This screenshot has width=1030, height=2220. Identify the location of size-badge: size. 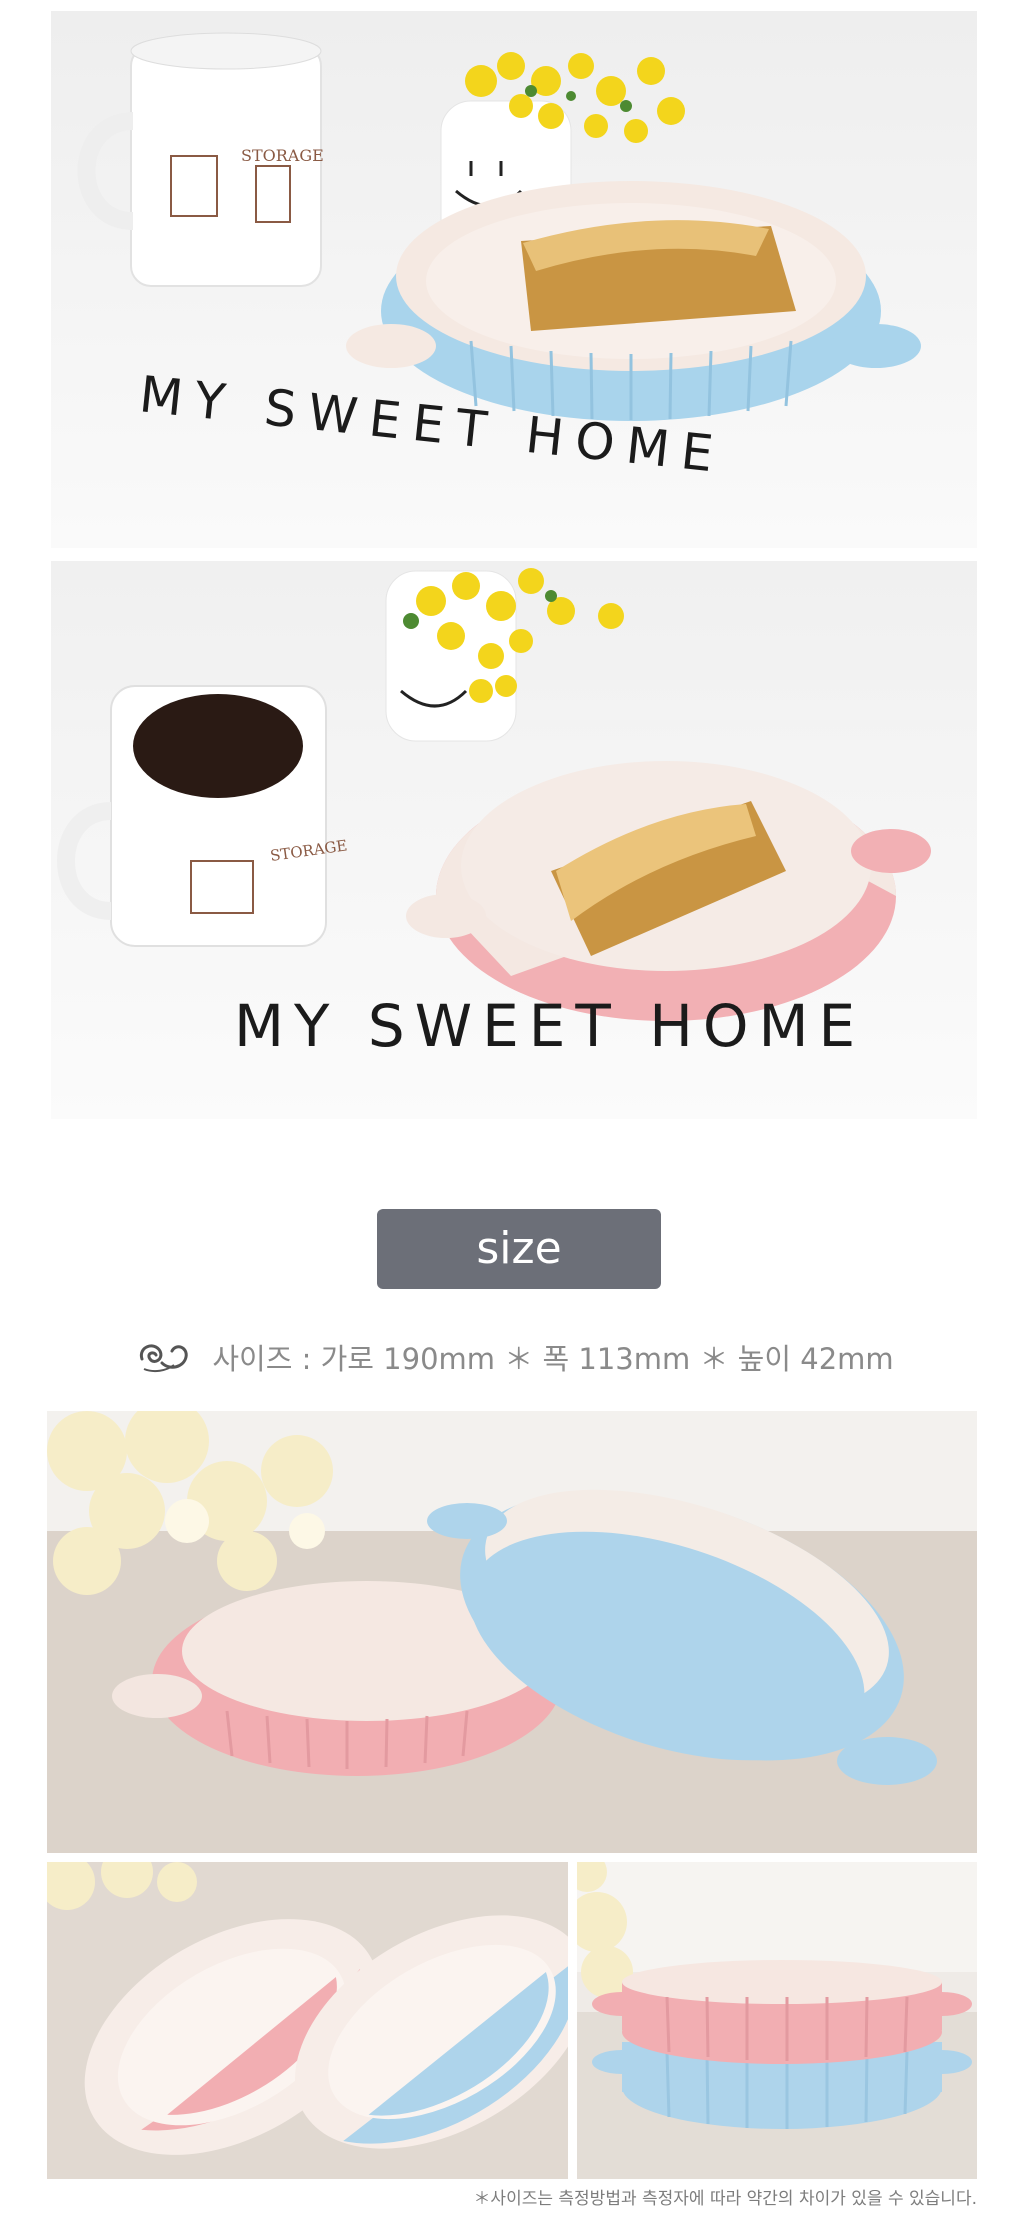
(519, 1249).